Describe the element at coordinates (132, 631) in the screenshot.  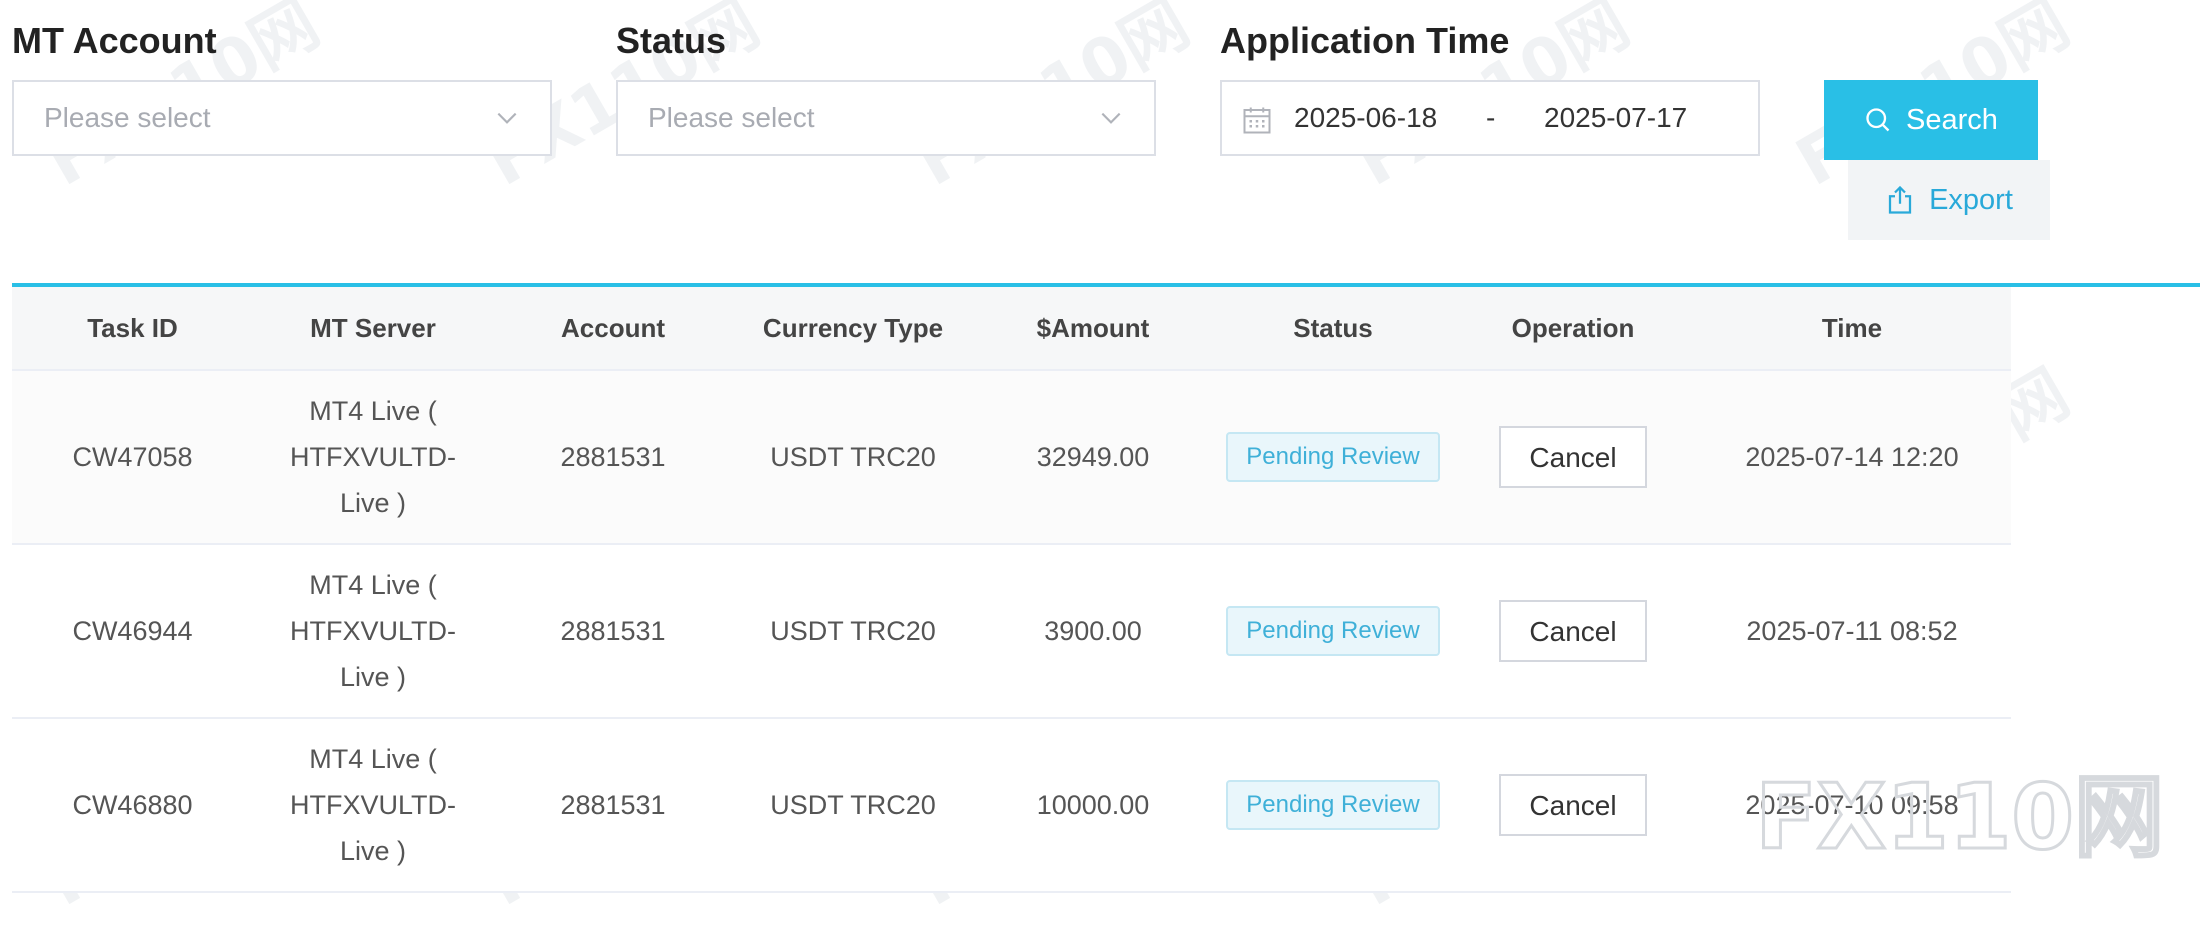
I see `task-id-cell: CW46944` at that location.